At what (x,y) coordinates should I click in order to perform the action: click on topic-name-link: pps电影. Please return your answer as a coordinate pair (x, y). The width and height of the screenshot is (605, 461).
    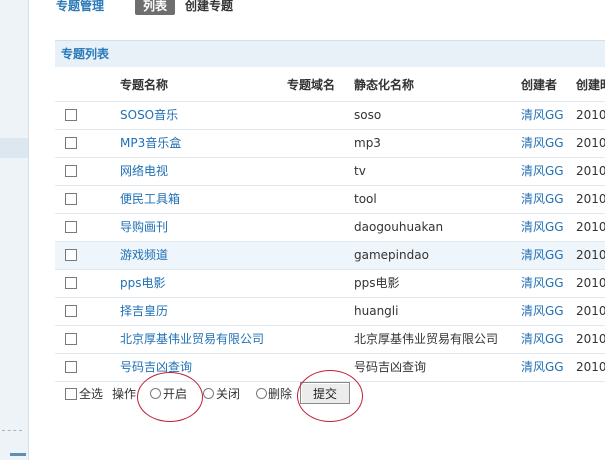
    Looking at the image, I should click on (202, 283).